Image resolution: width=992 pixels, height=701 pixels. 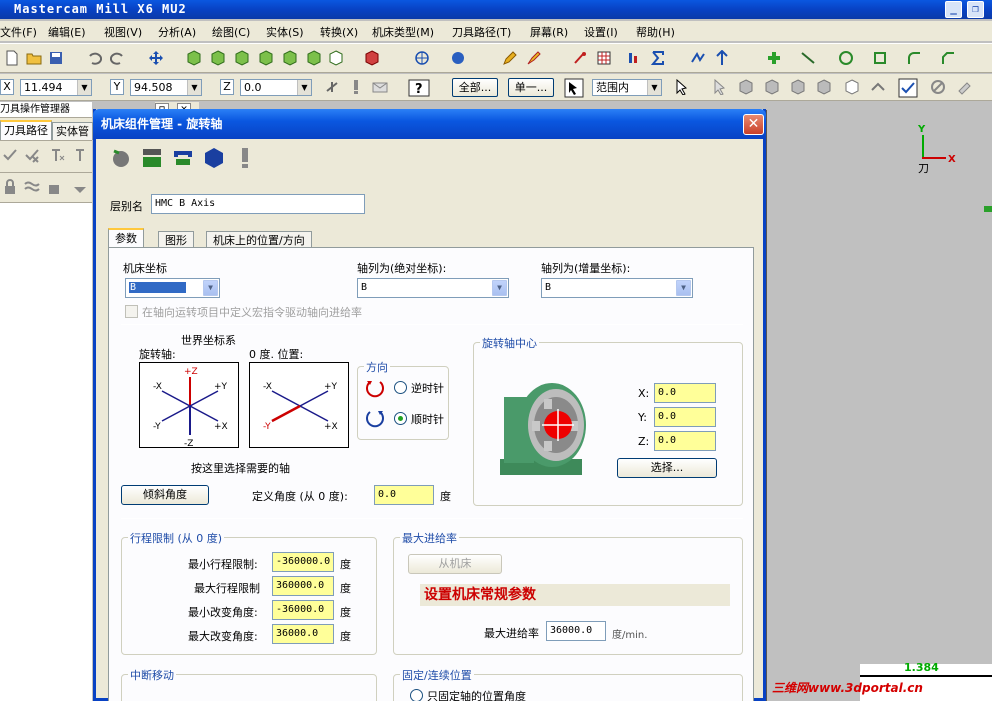 I want to click on disk-lock-icon, so click(x=54, y=187).